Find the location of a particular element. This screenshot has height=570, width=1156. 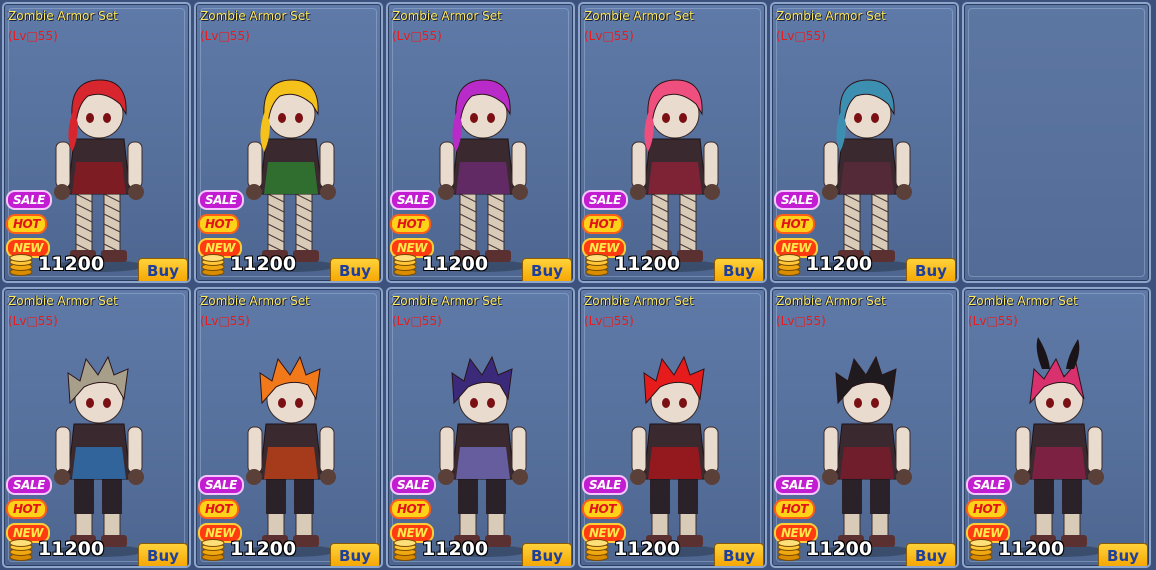

empty-item-slot is located at coordinates (1056, 142).